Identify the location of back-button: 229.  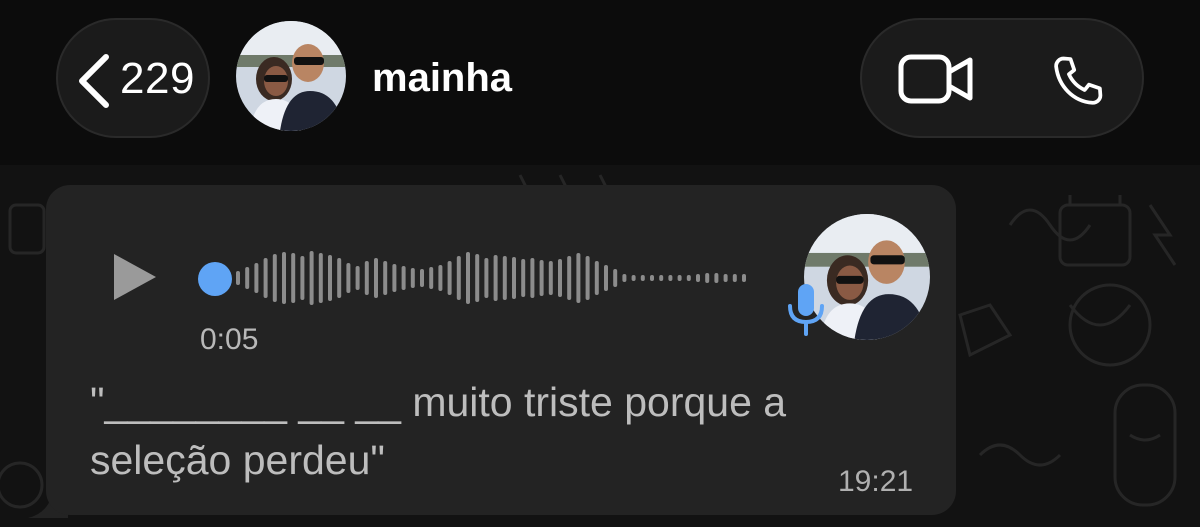
(133, 78).